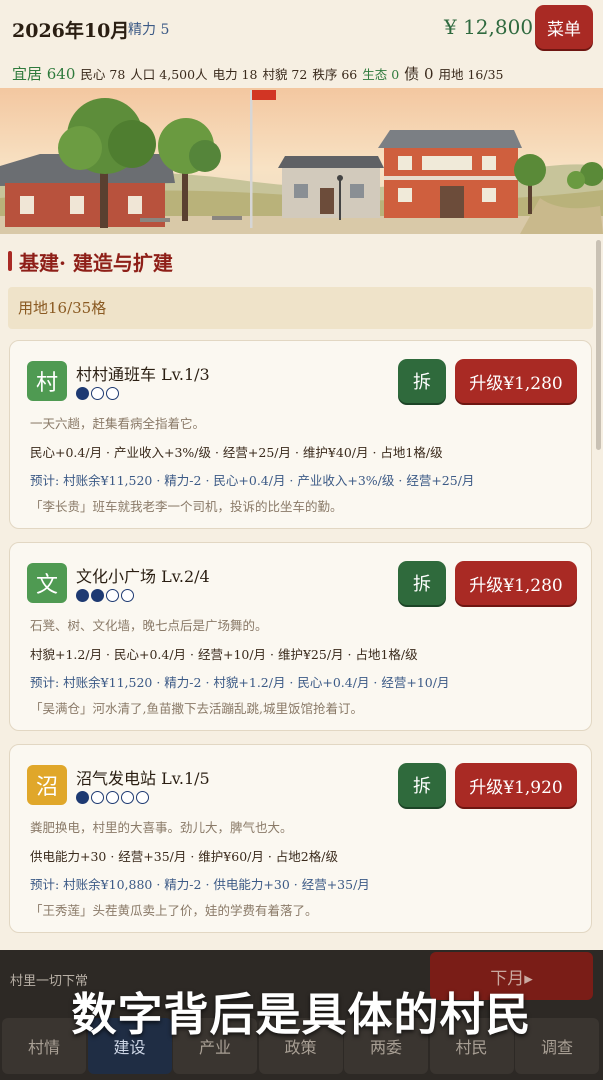 Image resolution: width=603 pixels, height=1080 pixels. Describe the element at coordinates (516, 785) in the screenshot. I see `upgrade-button: 升级¥1,920` at that location.